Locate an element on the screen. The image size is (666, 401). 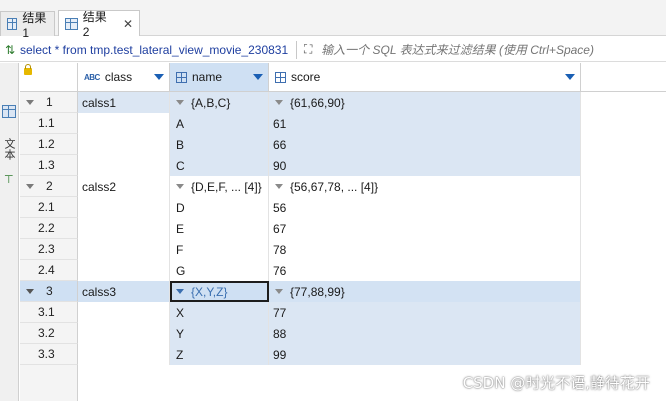
row-number: 1 is located at coordinates (49, 102).